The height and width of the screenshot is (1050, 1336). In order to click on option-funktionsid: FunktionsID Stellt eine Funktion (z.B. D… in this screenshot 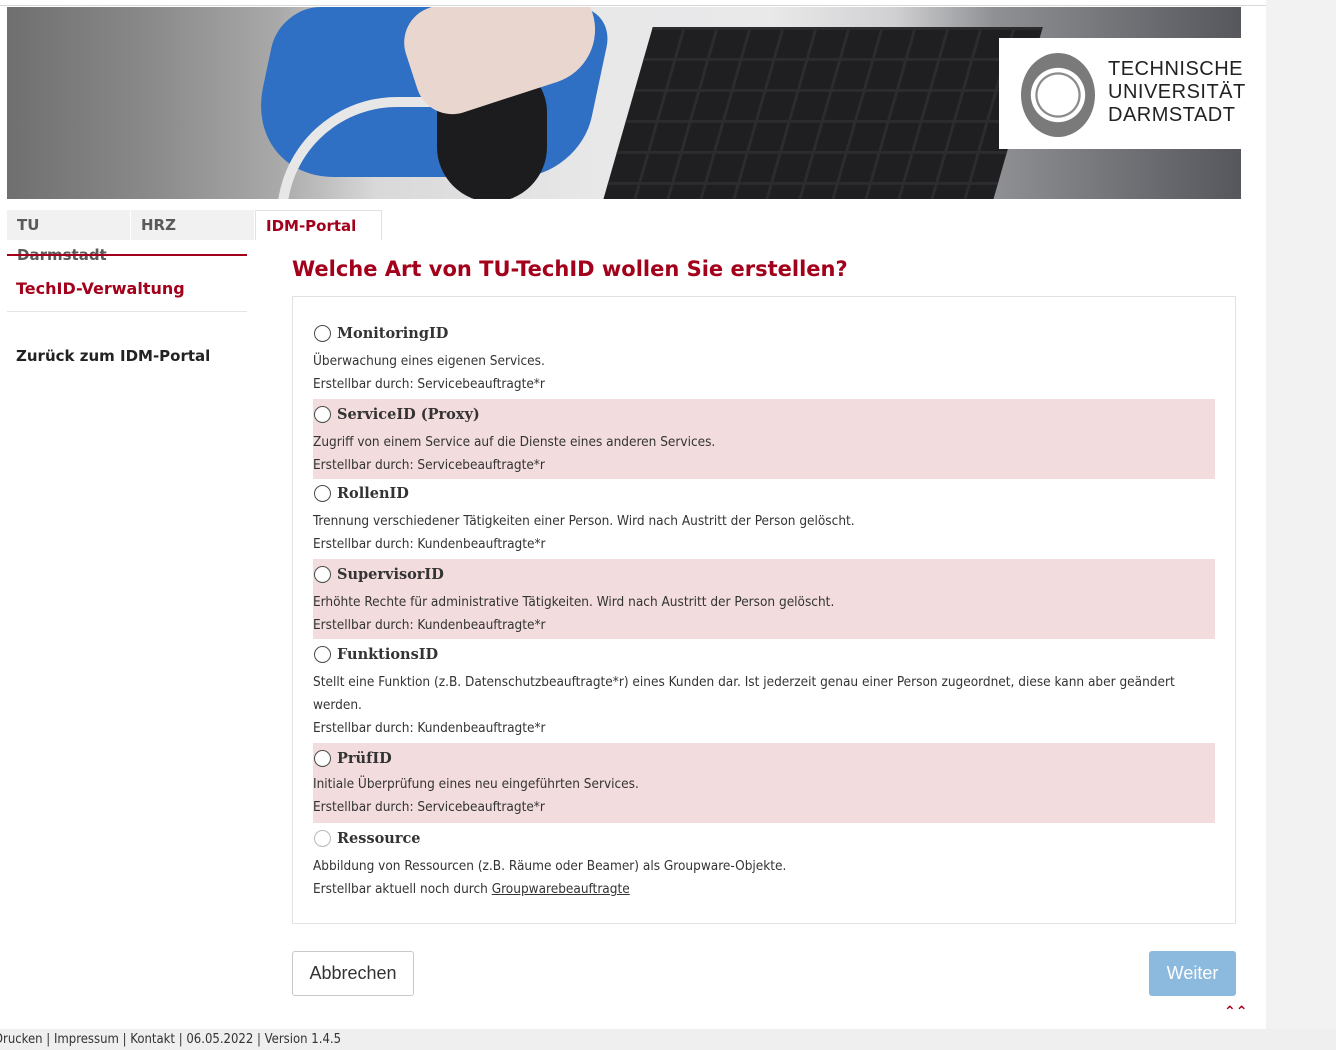, I will do `click(764, 692)`.